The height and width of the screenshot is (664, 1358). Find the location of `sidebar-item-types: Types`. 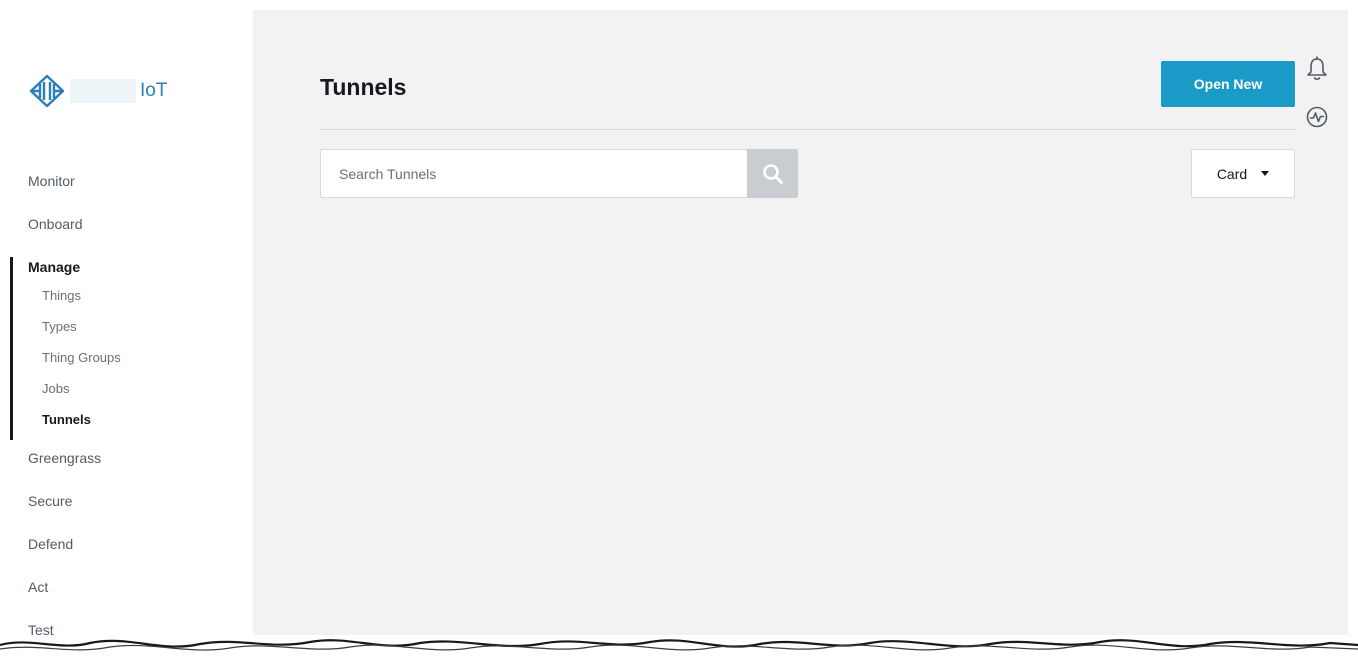

sidebar-item-types: Types is located at coordinates (131, 332).